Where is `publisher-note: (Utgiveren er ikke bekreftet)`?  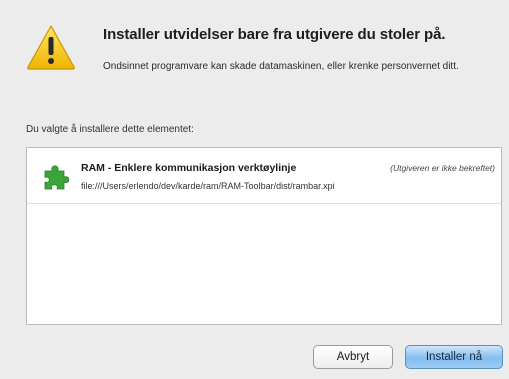 publisher-note: (Utgiveren er ikke bekreftet) is located at coordinates (442, 168).